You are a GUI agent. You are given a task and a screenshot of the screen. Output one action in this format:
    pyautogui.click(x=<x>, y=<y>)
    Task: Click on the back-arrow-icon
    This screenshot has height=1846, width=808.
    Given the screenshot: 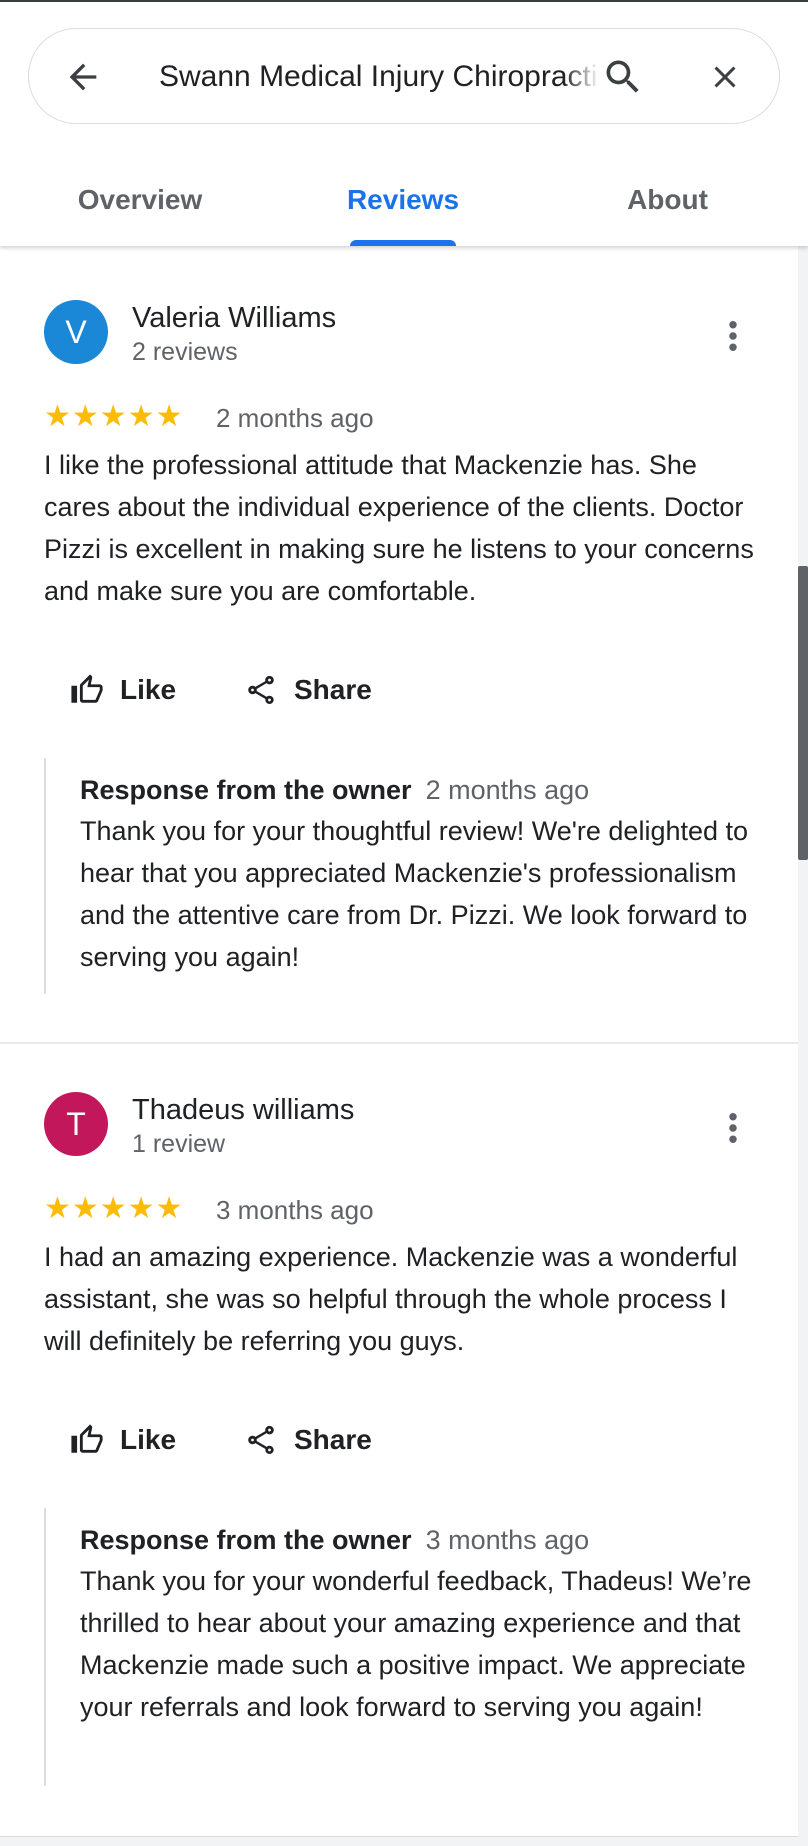 What is the action you would take?
    pyautogui.click(x=83, y=77)
    